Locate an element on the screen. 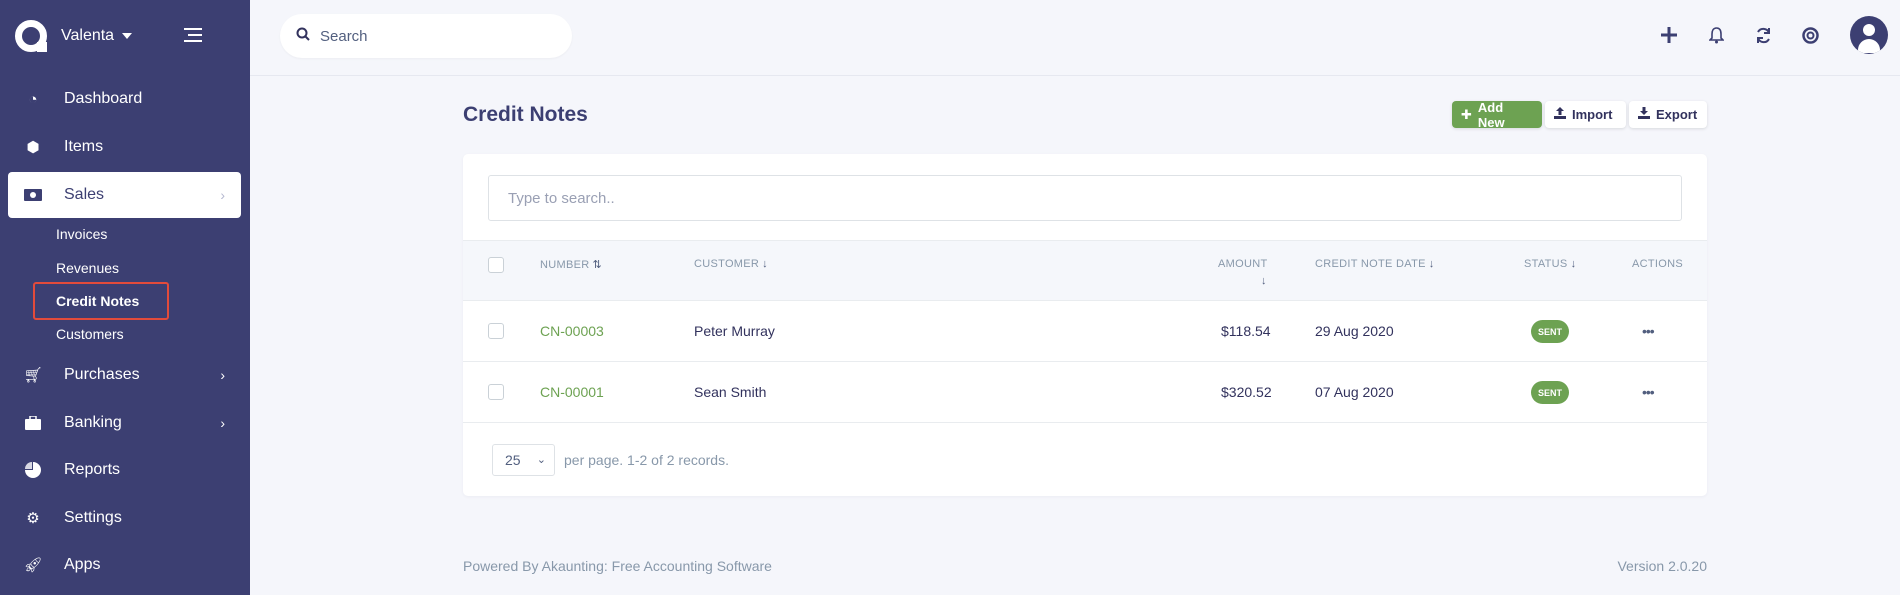 This screenshot has height=595, width=1900. column-header-actions: ACTIONS is located at coordinates (1657, 264).